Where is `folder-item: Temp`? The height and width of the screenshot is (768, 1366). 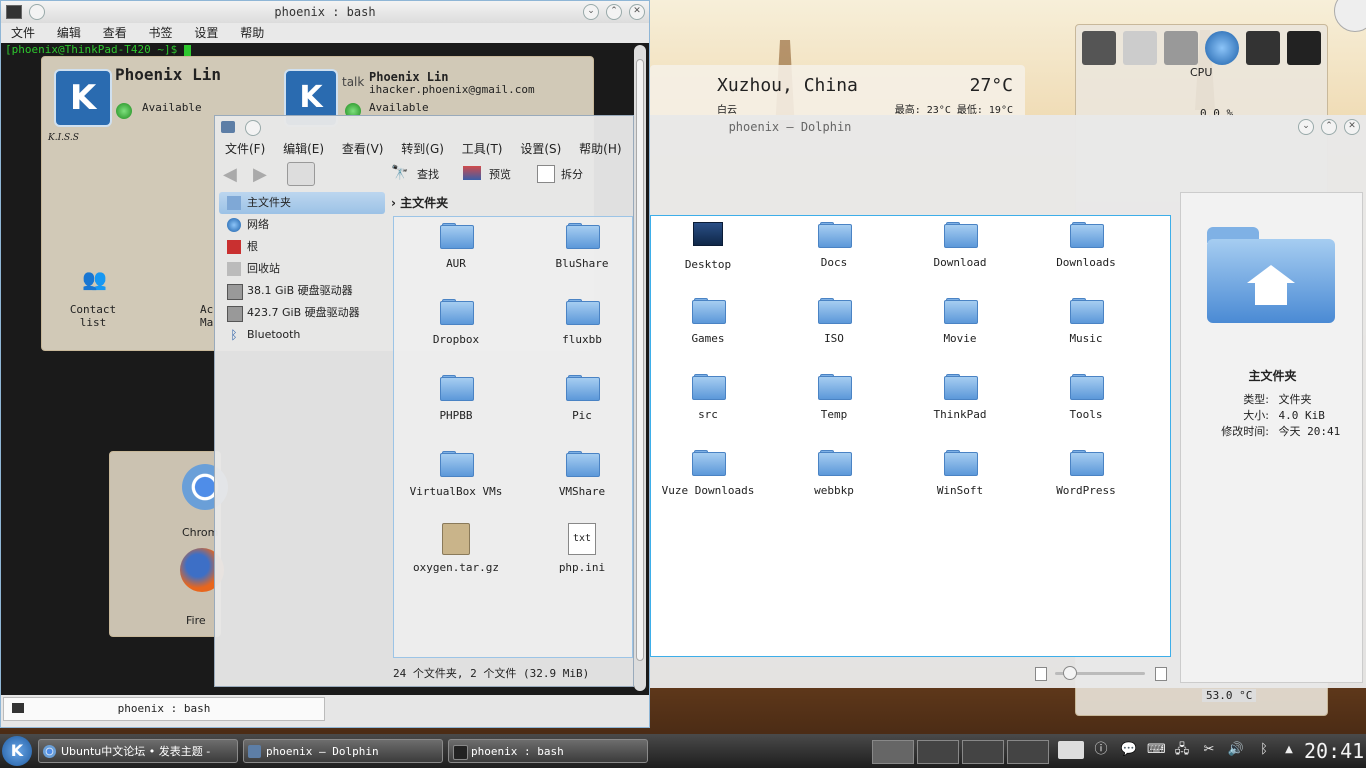 folder-item: Temp is located at coordinates (834, 397).